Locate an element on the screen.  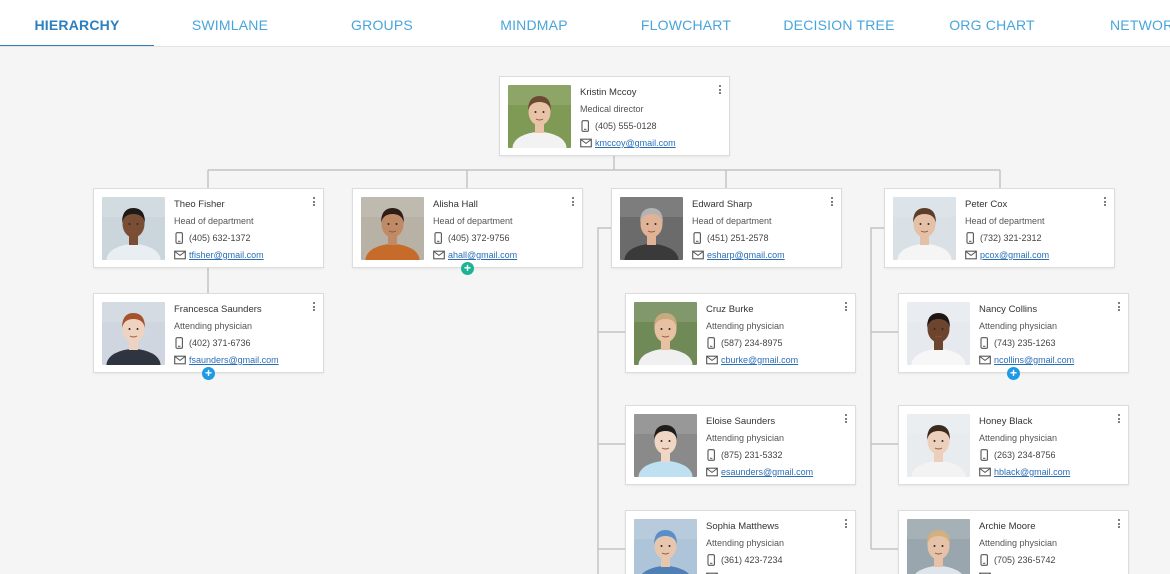
employee-title: Medical director is located at coordinates (612, 109).